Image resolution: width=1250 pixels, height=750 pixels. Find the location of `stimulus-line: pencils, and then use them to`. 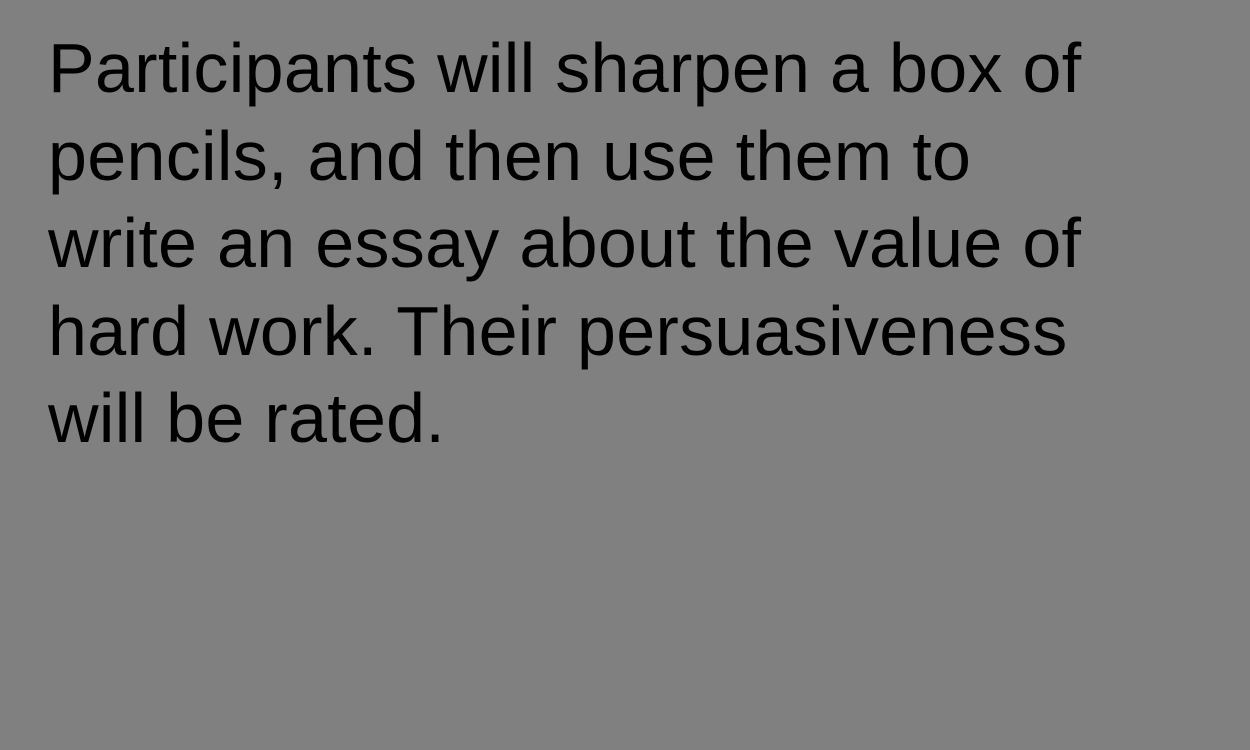

stimulus-line: pencils, and then use them to is located at coordinates (510, 155).